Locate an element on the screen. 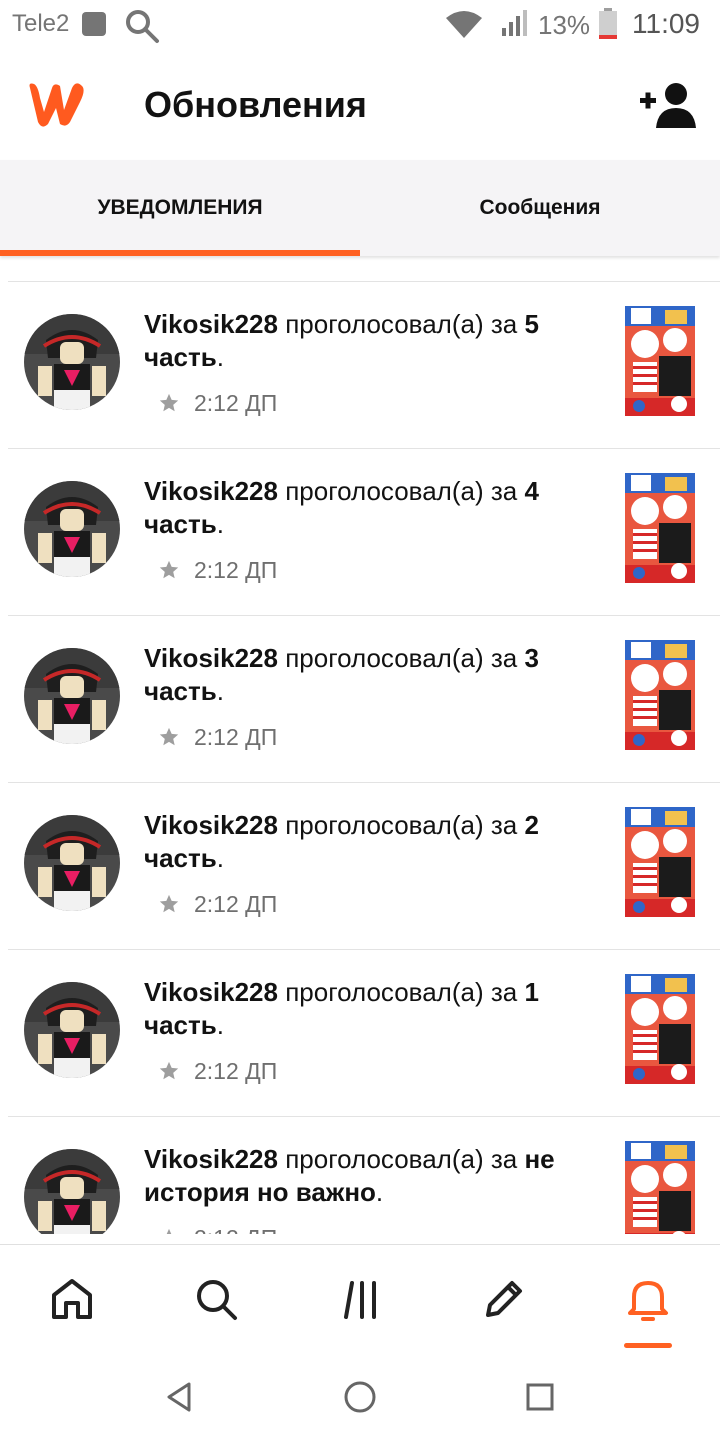  page-title: Обновления is located at coordinates (255, 104).